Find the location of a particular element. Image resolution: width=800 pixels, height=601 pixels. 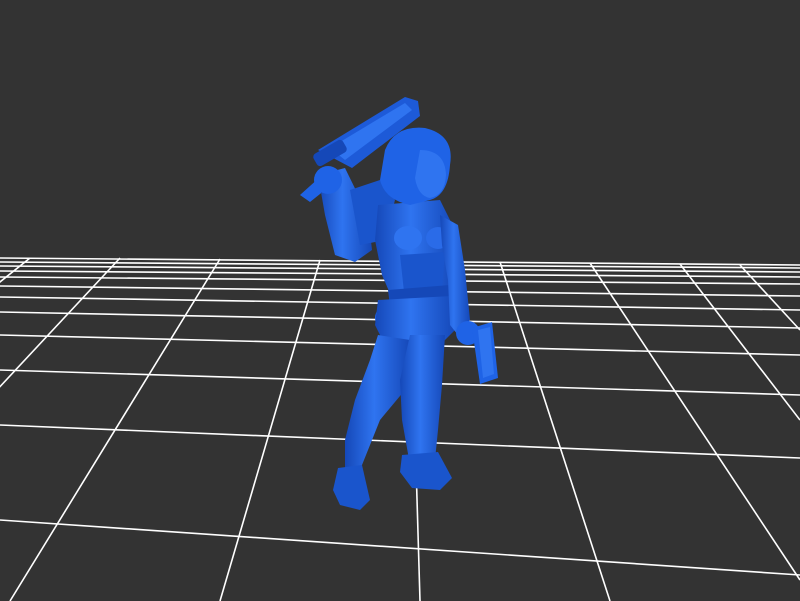

fist-raised is located at coordinates (328, 180).